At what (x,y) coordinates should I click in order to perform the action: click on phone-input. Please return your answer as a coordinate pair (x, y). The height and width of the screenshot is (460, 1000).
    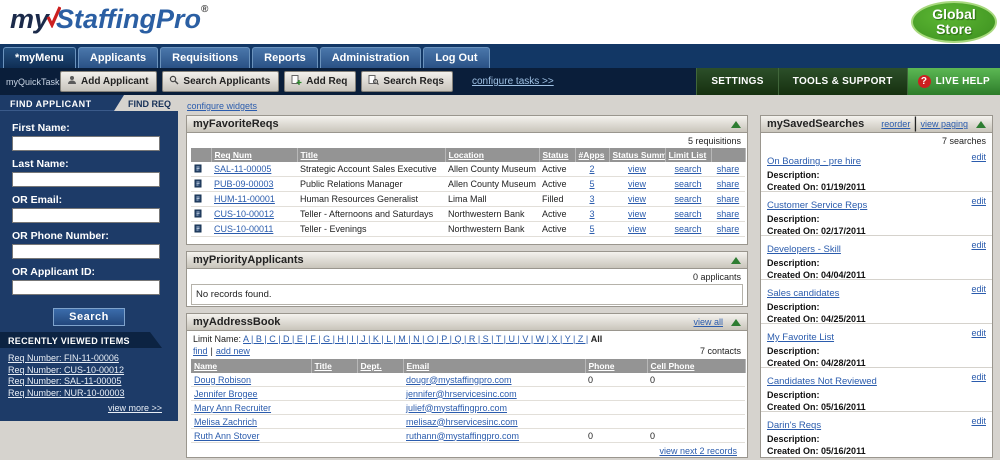
    Looking at the image, I should click on (86, 251).